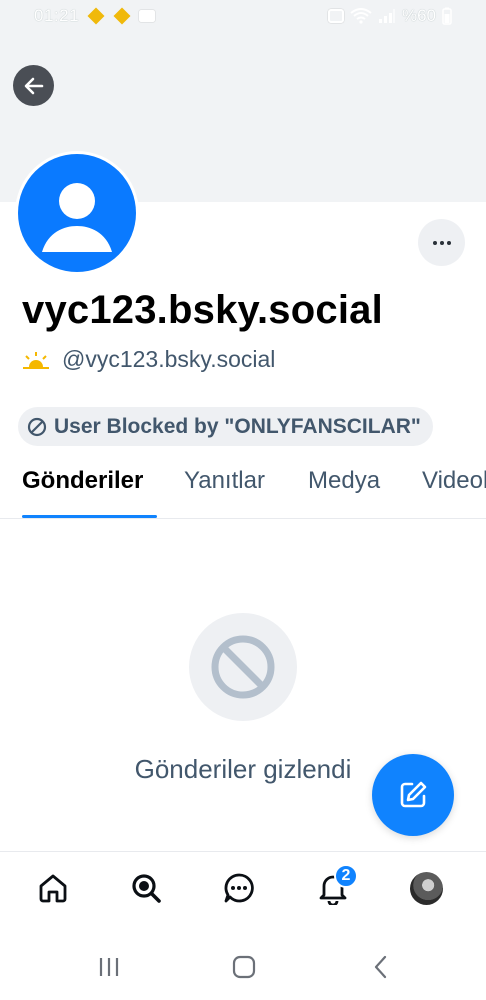  What do you see at coordinates (147, 16) in the screenshot?
I see `folder-icon` at bounding box center [147, 16].